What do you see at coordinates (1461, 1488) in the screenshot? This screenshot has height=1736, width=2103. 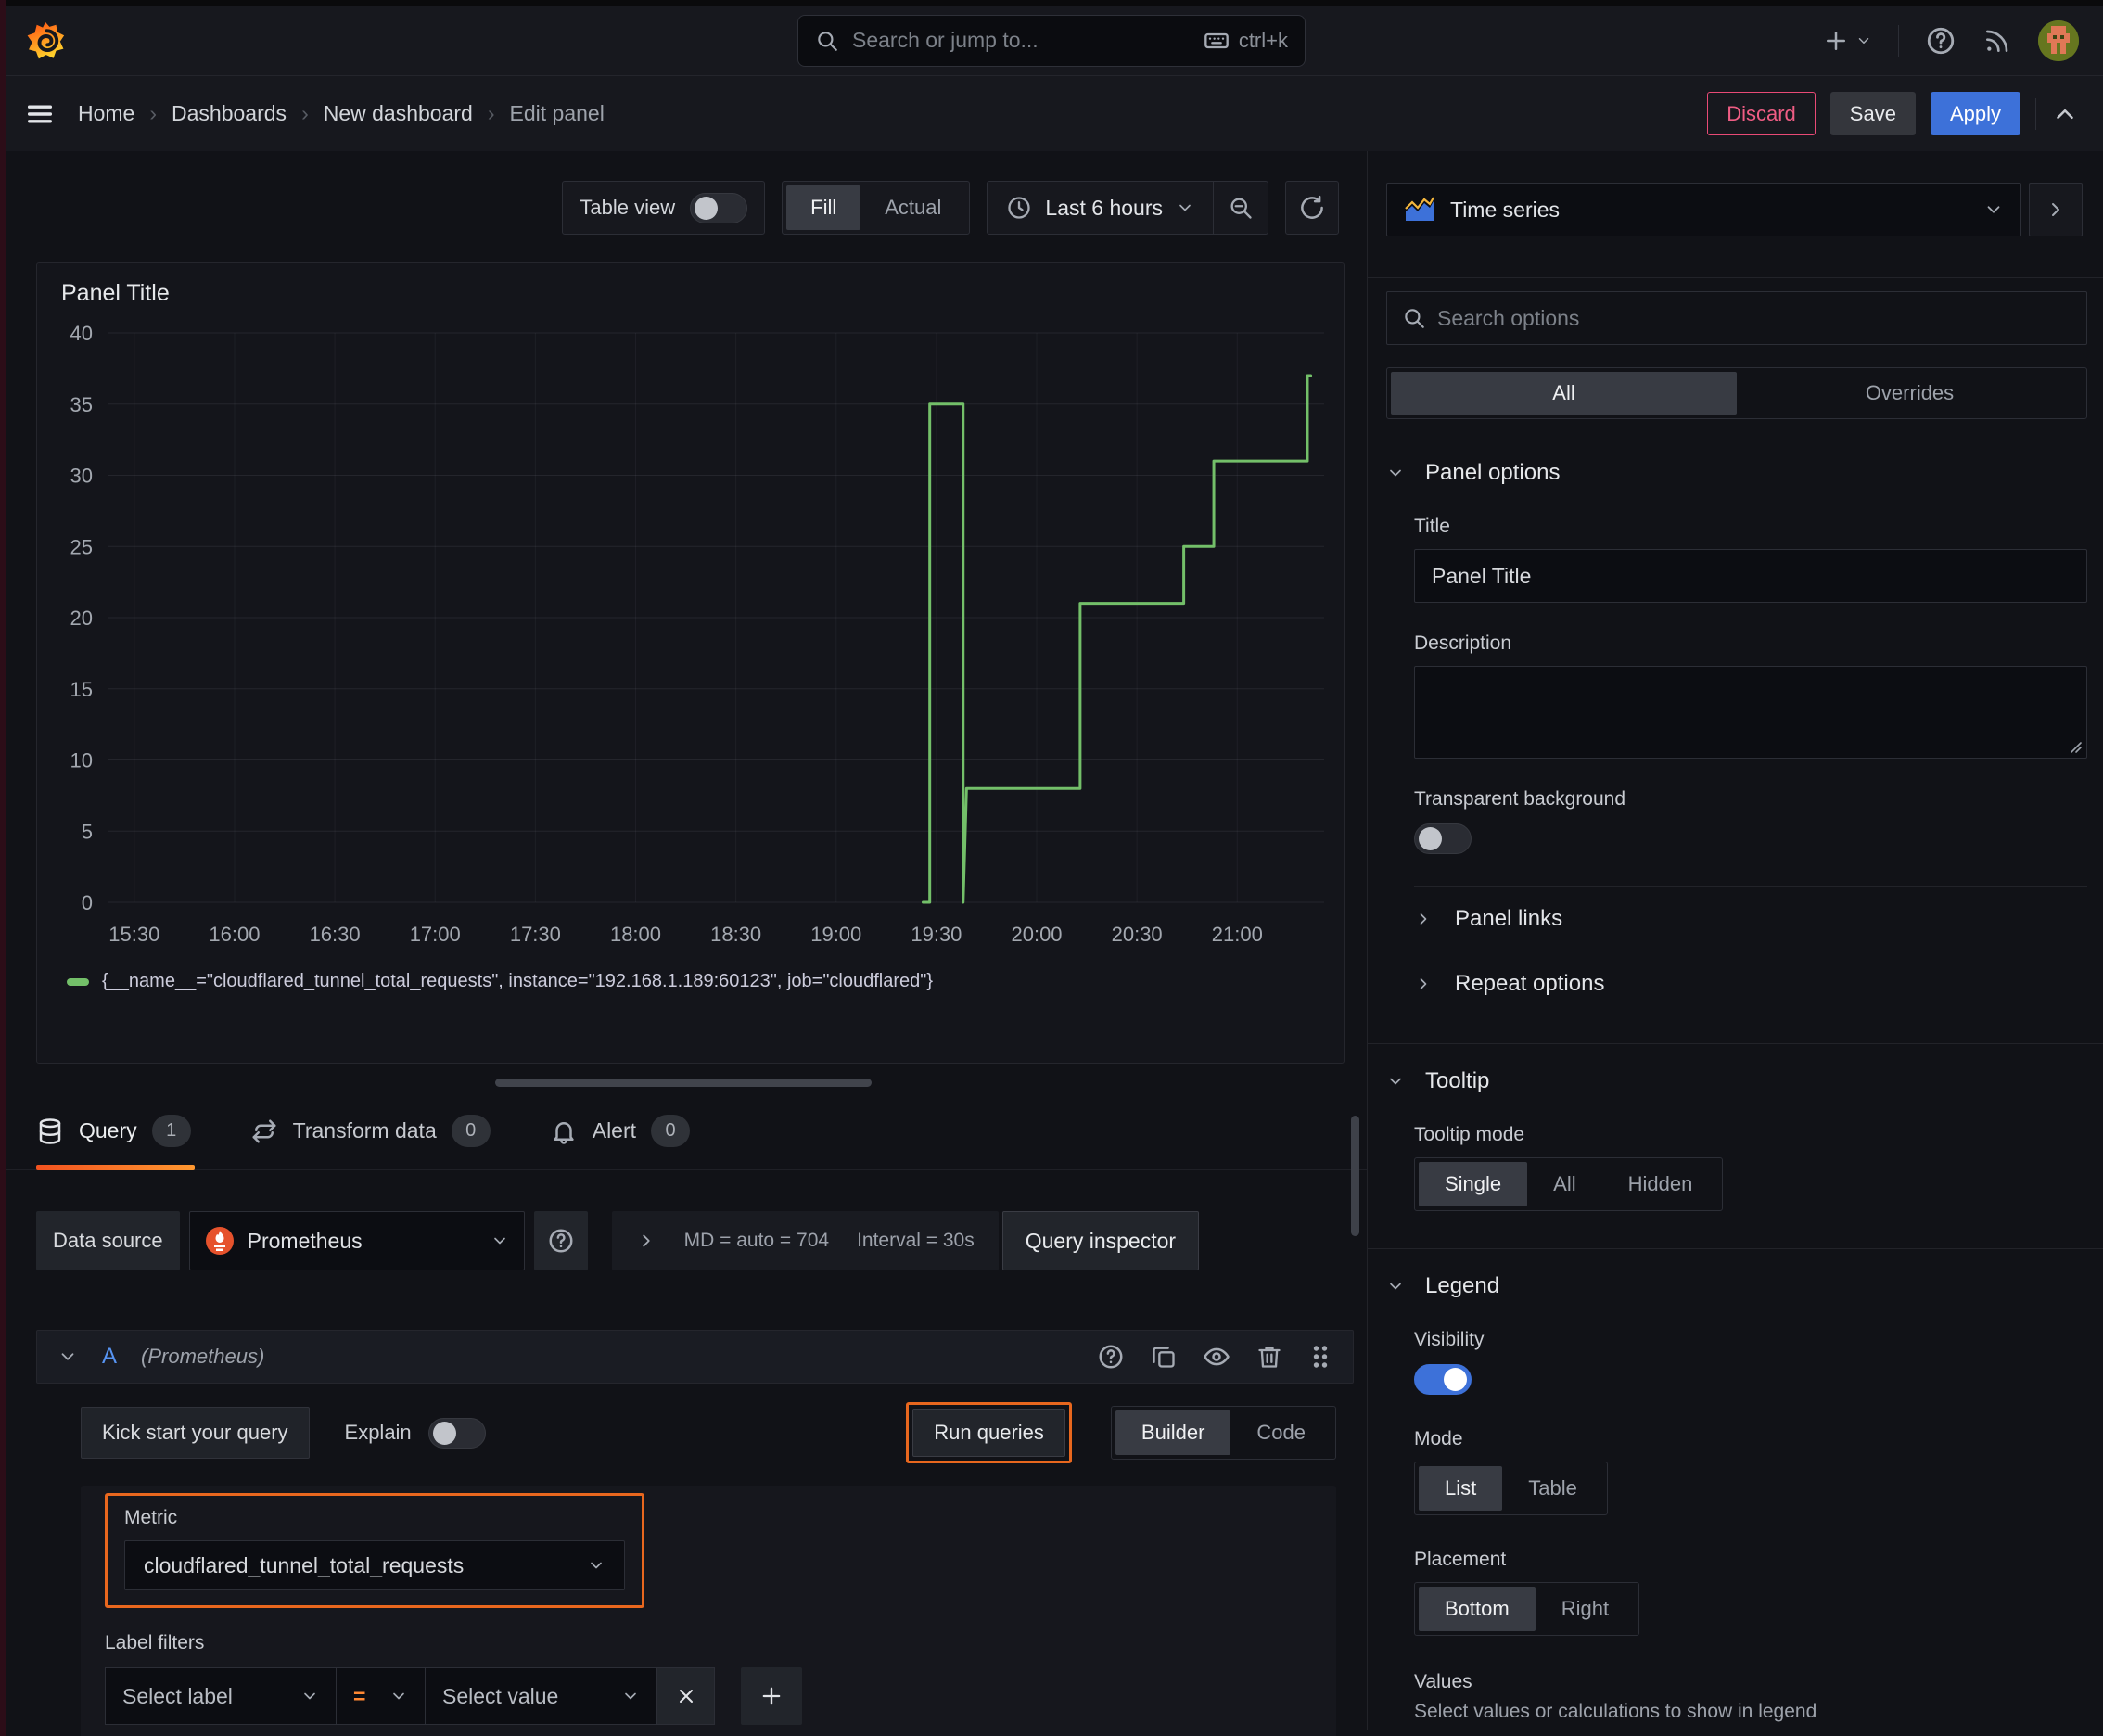 I see `legend-mode-list-option: List` at bounding box center [1461, 1488].